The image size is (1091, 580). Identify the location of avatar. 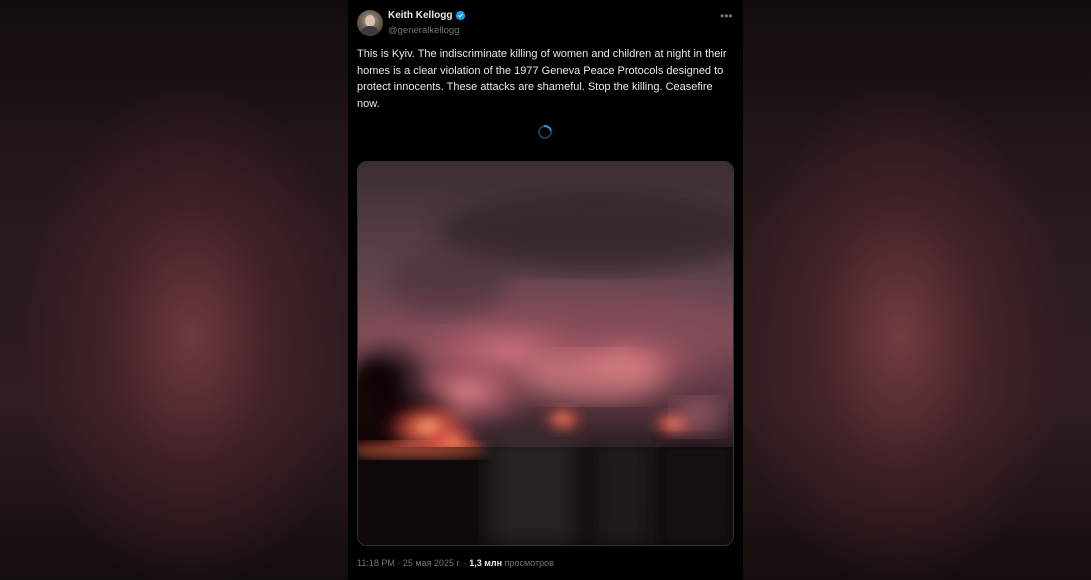
(370, 23).